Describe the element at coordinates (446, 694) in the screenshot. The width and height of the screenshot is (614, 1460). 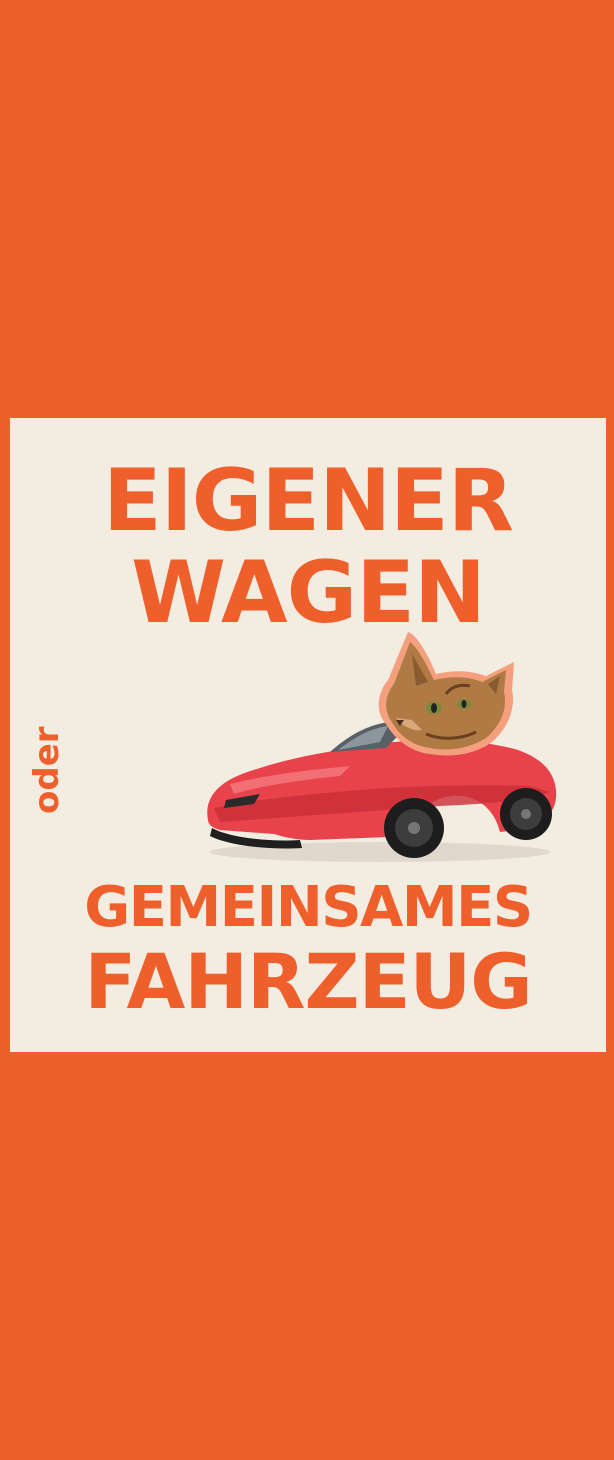
I see `cat-head-icon` at that location.